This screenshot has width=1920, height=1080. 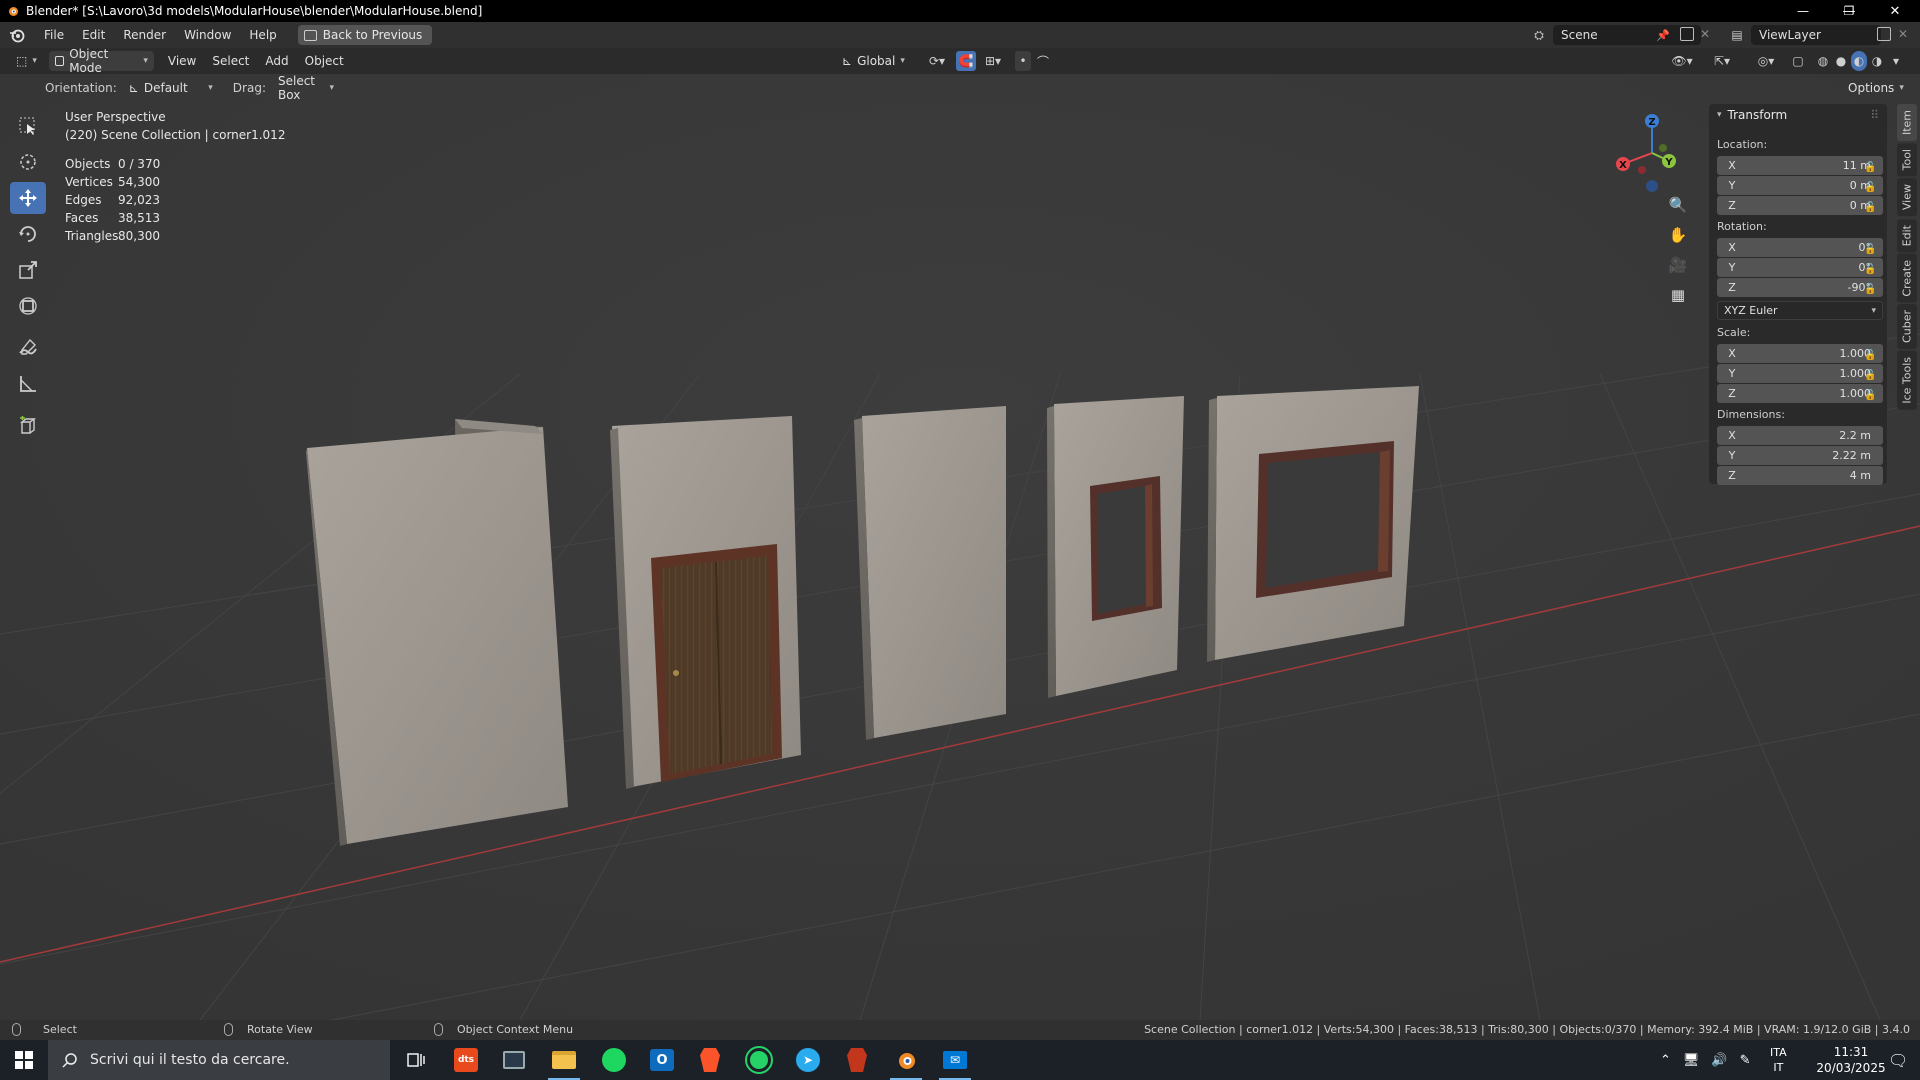 I want to click on perspective-grid-icon: ▦, so click(x=1678, y=295).